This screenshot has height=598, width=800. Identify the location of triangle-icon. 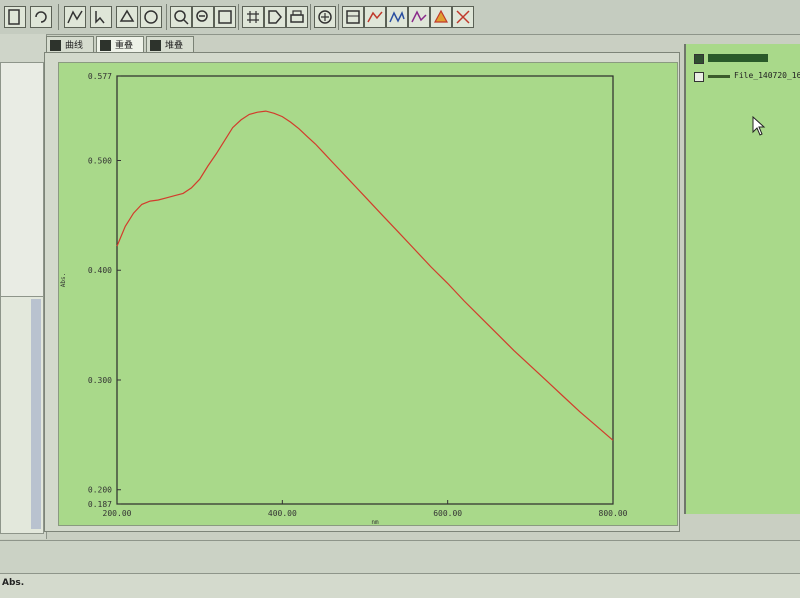
(441, 17).